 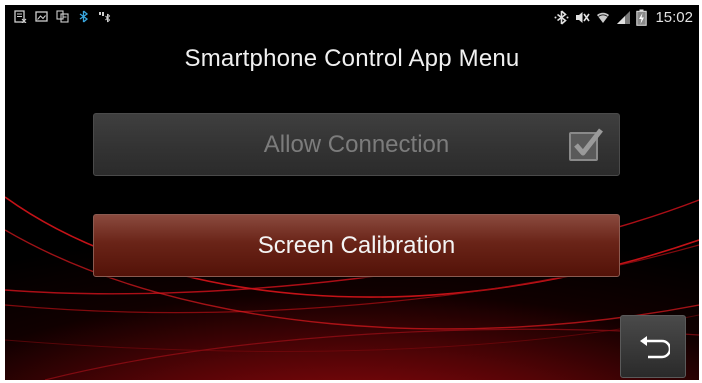 I want to click on back-arrow-icon, so click(x=655, y=347).